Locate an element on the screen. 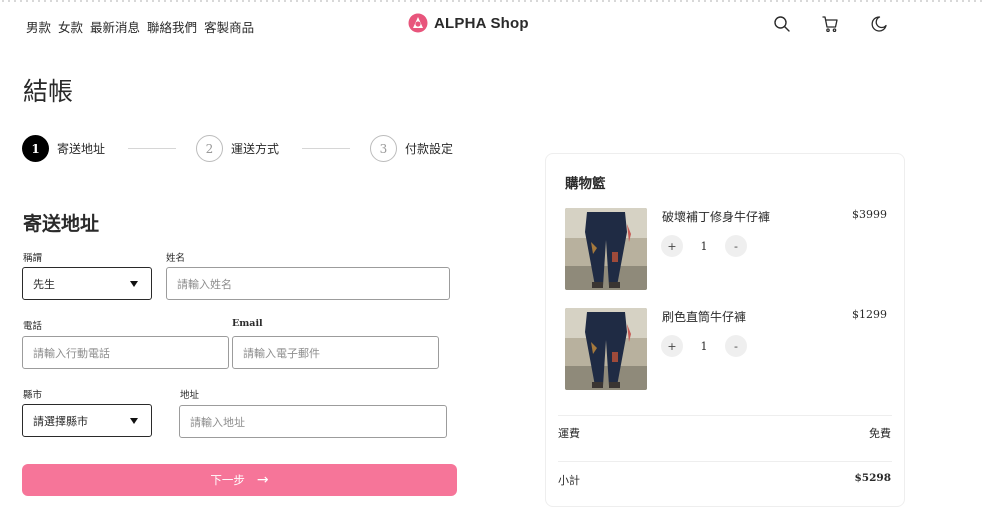 The width and height of the screenshot is (982, 532). cart-item-price: $3999 is located at coordinates (869, 214).